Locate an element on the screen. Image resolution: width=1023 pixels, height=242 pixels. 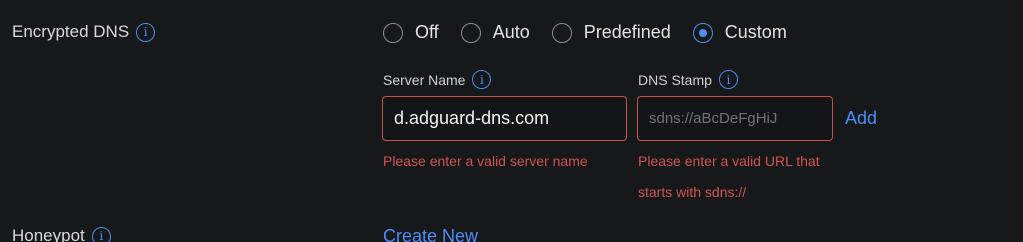
radio-option-predefined: Predefined is located at coordinates (611, 32).